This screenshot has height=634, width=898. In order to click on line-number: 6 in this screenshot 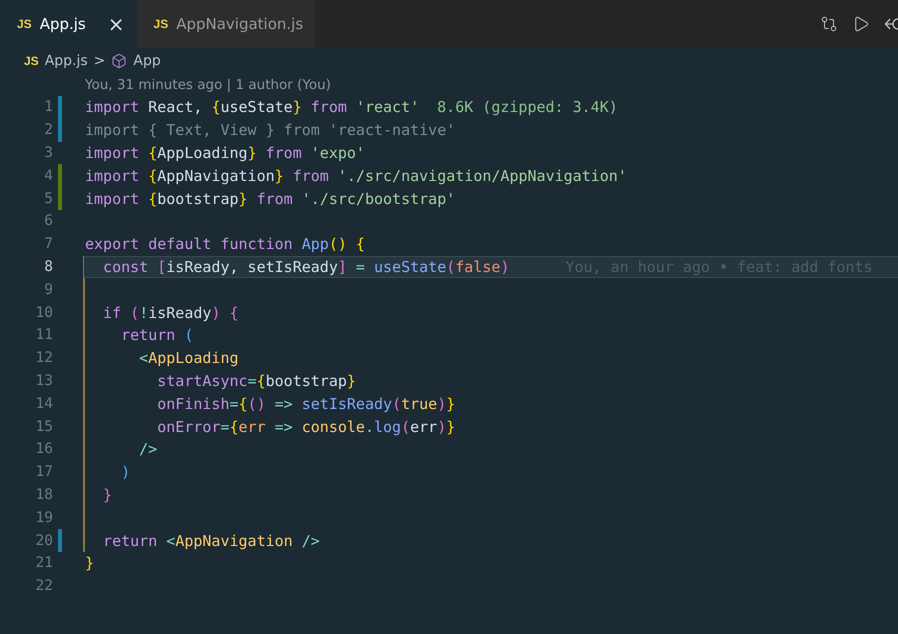, I will do `click(48, 221)`.